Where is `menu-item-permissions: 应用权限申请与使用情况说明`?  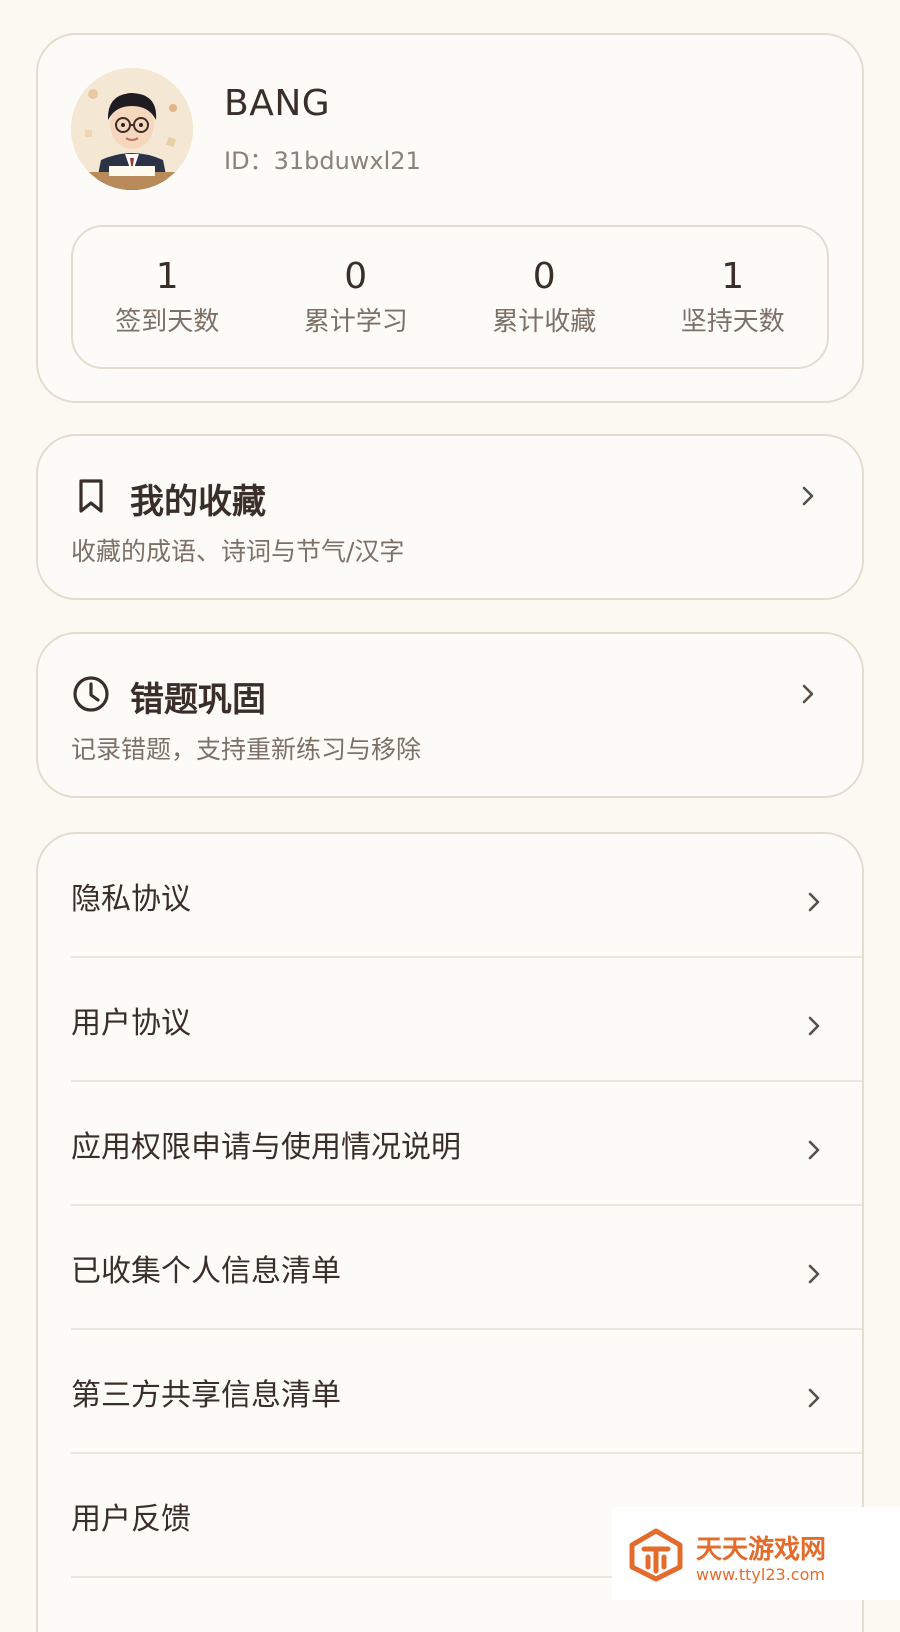 menu-item-permissions: 应用权限申请与使用情况说明 is located at coordinates (450, 1144).